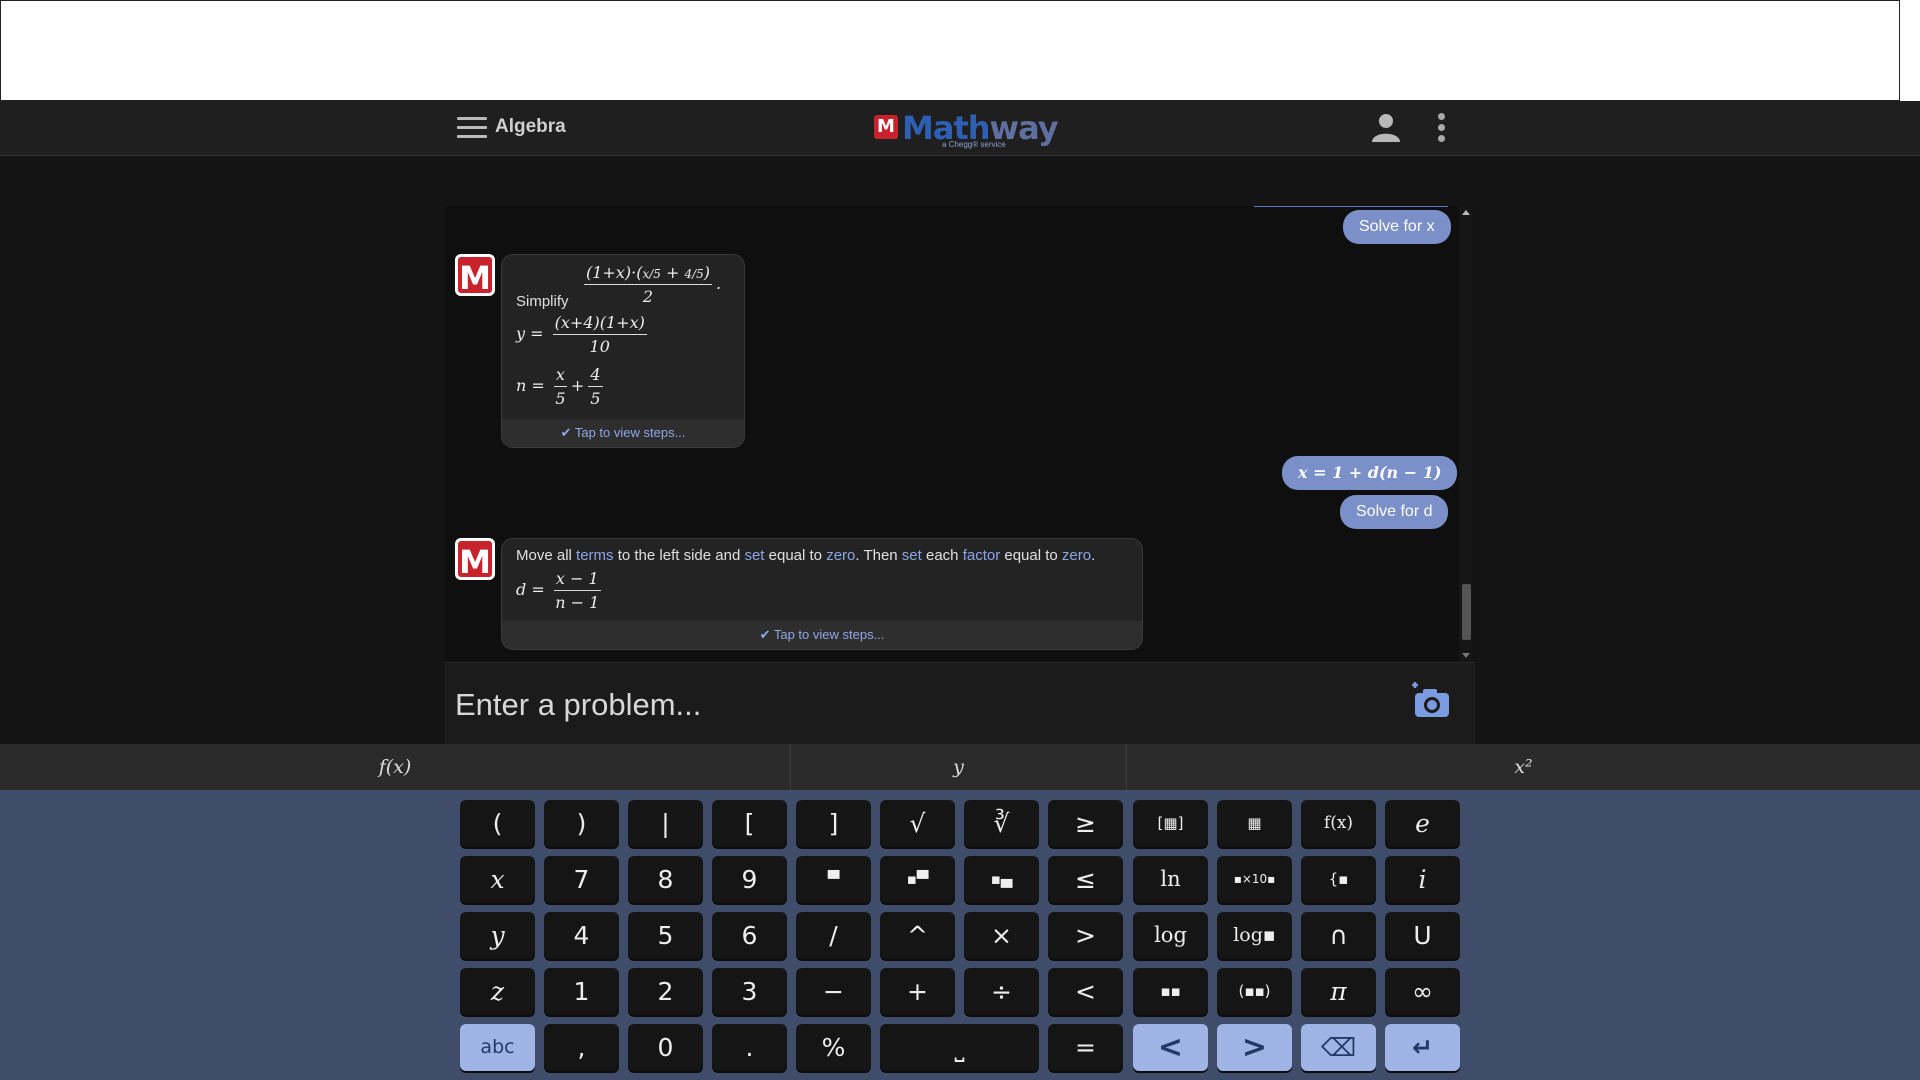  What do you see at coordinates (665, 823) in the screenshot?
I see `key-absolute: |` at bounding box center [665, 823].